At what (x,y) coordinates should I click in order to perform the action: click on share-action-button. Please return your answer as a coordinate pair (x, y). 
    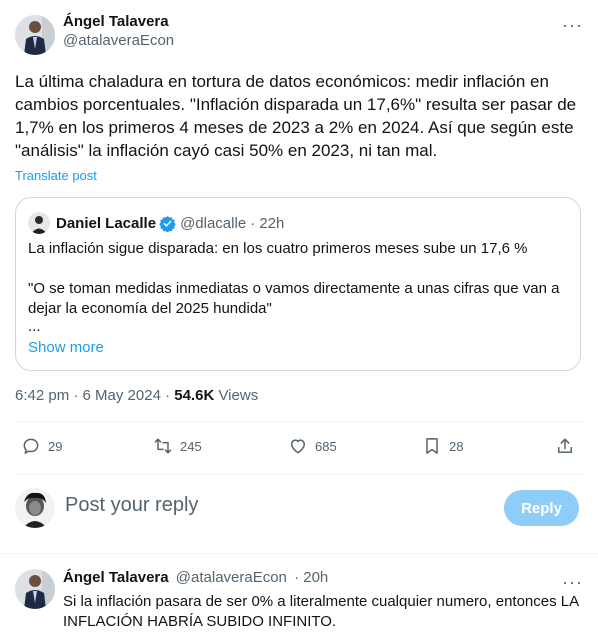
    Looking at the image, I should click on (565, 446).